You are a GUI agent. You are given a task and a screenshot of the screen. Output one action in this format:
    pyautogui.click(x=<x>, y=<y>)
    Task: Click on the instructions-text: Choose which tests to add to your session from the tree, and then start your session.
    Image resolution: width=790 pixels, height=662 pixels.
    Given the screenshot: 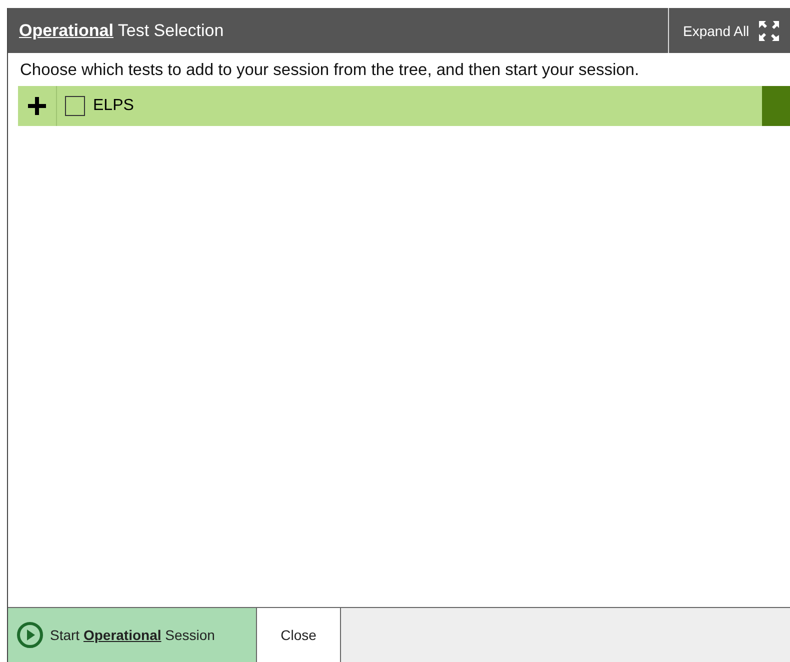 What is the action you would take?
    pyautogui.click(x=330, y=70)
    